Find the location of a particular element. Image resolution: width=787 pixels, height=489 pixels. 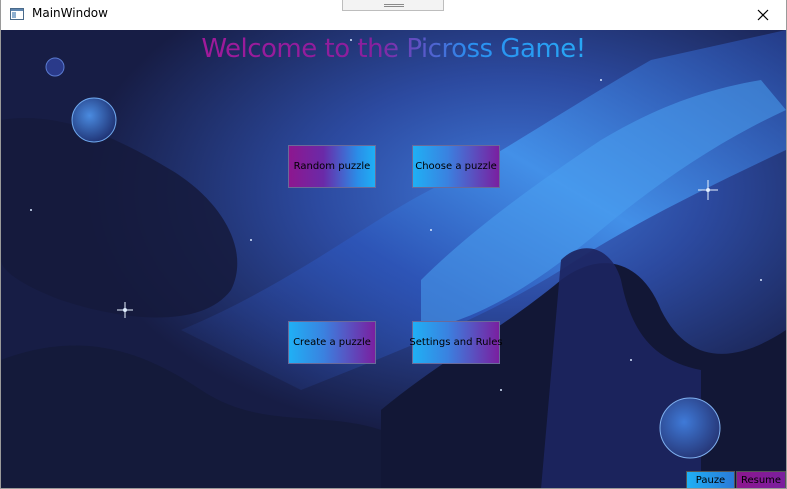

welcome-heading-text: Welcome to the Picross Game! is located at coordinates (393, 49).